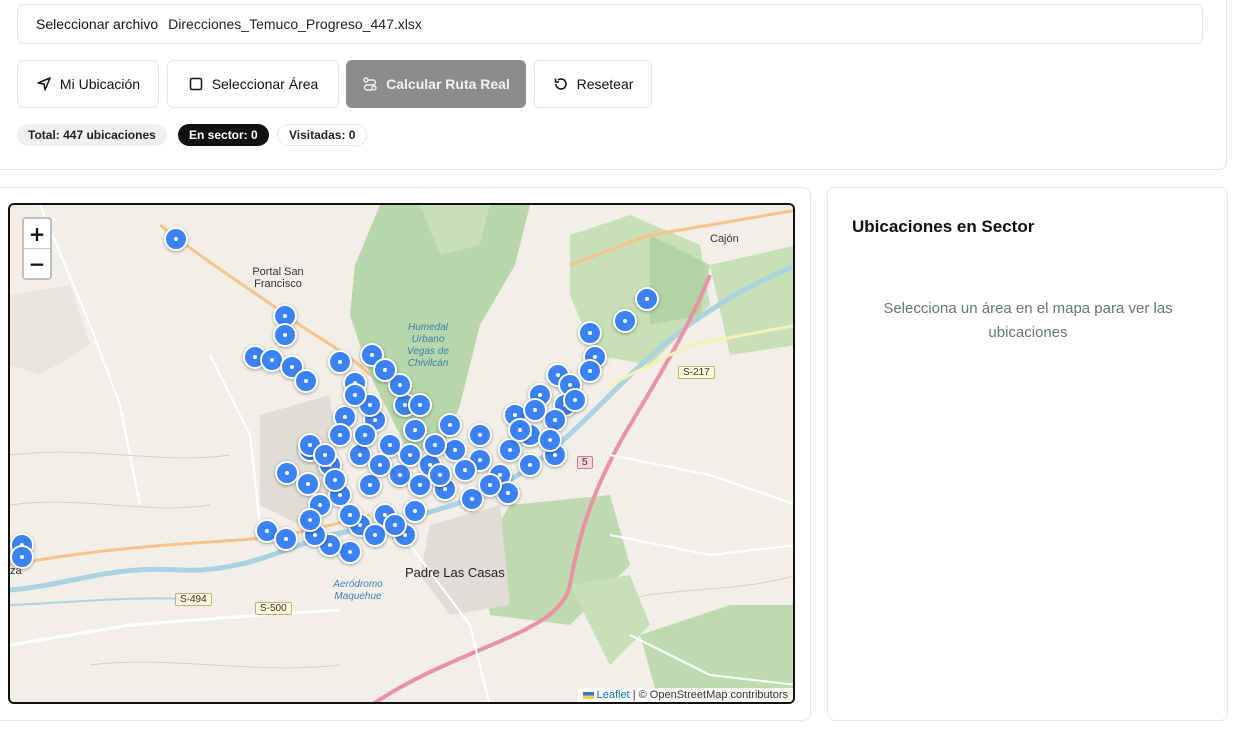 The height and width of the screenshot is (735, 1240). I want to click on sector-panel-title: Ubicaciones en Sector, so click(943, 226).